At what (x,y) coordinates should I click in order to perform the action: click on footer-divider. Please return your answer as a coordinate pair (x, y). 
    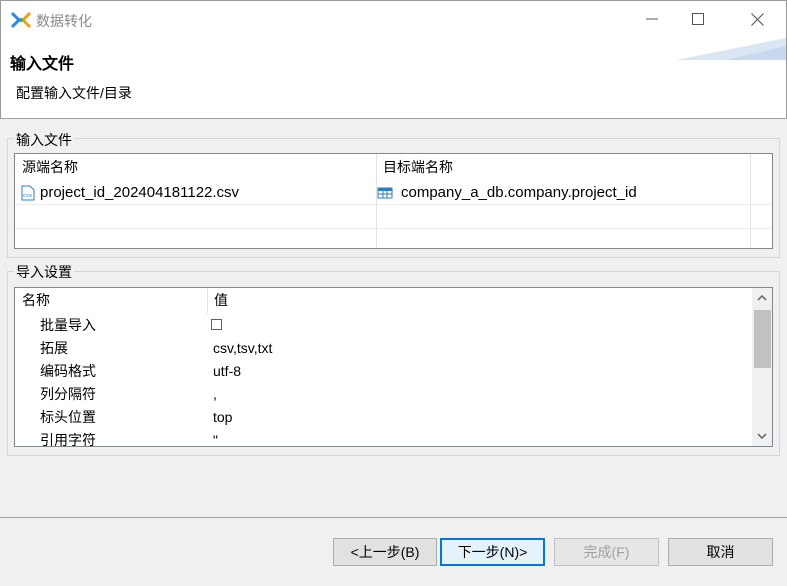
    Looking at the image, I should click on (393, 517).